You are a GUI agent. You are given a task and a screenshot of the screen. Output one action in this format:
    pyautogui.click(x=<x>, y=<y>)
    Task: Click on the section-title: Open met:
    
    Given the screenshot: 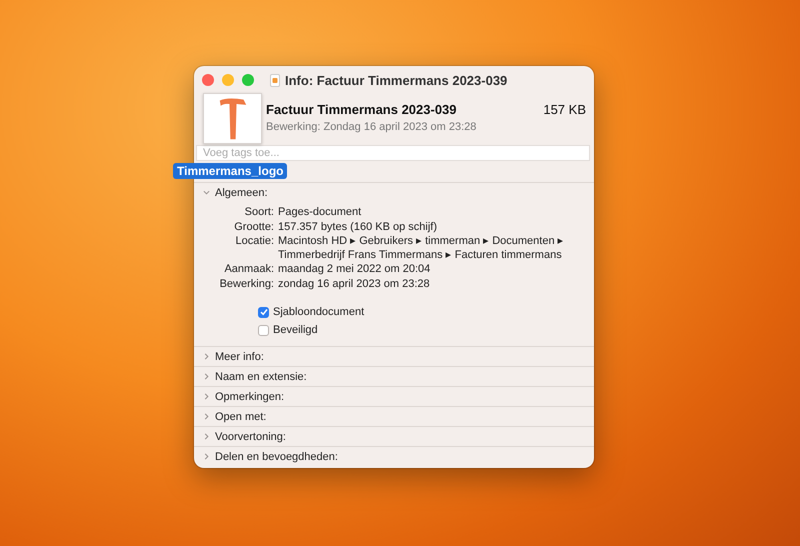 What is the action you would take?
    pyautogui.click(x=240, y=416)
    